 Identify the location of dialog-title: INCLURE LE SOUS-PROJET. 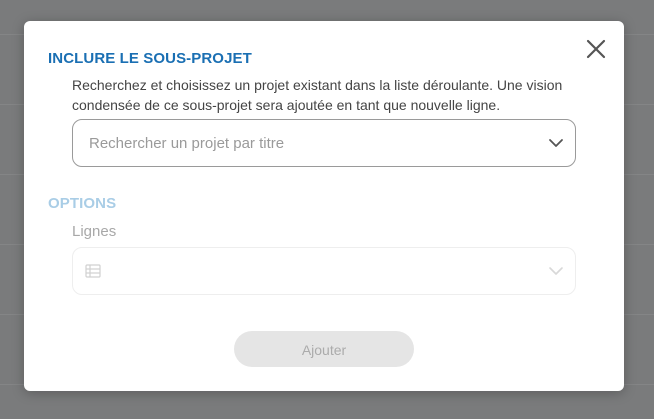
(150, 58).